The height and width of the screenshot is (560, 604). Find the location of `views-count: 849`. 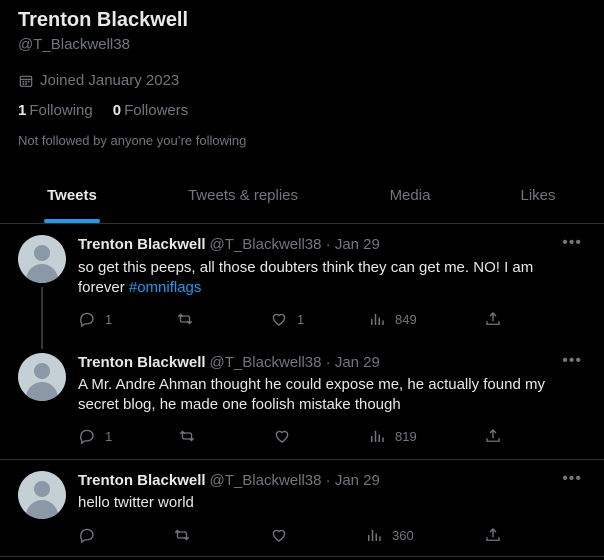

views-count: 849 is located at coordinates (406, 319).